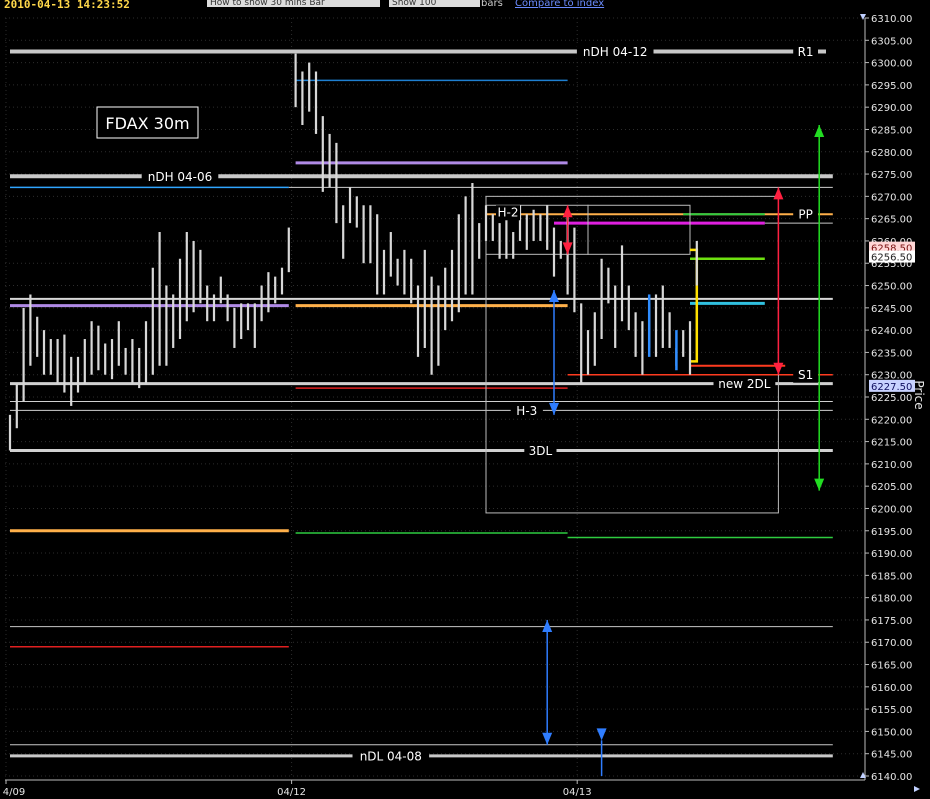 Image resolution: width=930 pixels, height=799 pixels. What do you see at coordinates (891, 554) in the screenshot?
I see `y-tick-label: 6190.00` at bounding box center [891, 554].